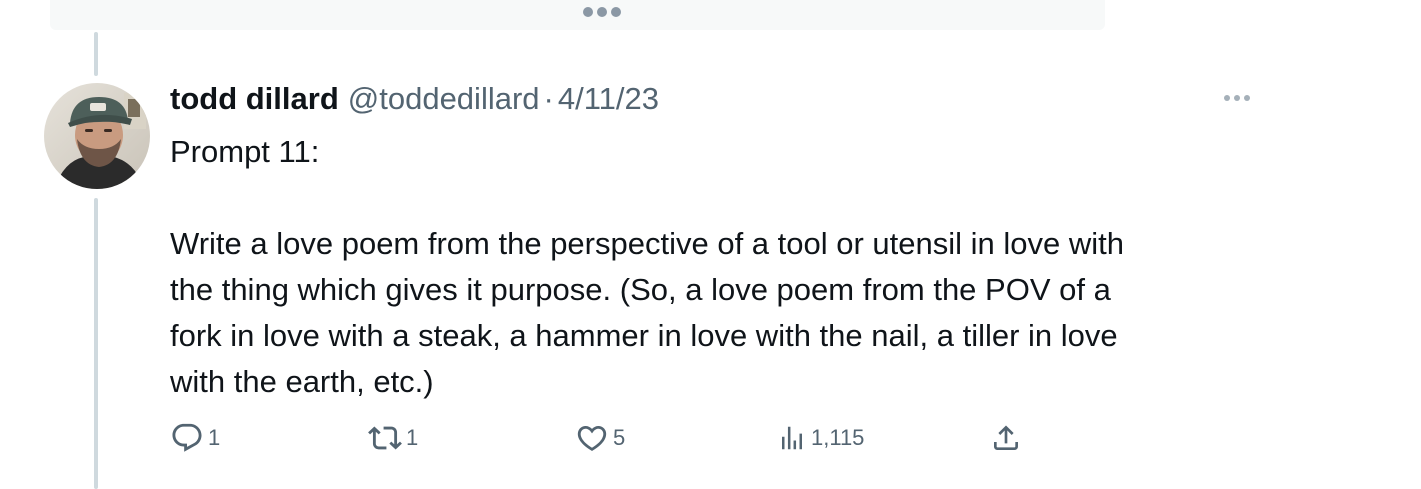 The width and height of the screenshot is (1421, 489). What do you see at coordinates (792, 438) in the screenshot?
I see `views-icon` at bounding box center [792, 438].